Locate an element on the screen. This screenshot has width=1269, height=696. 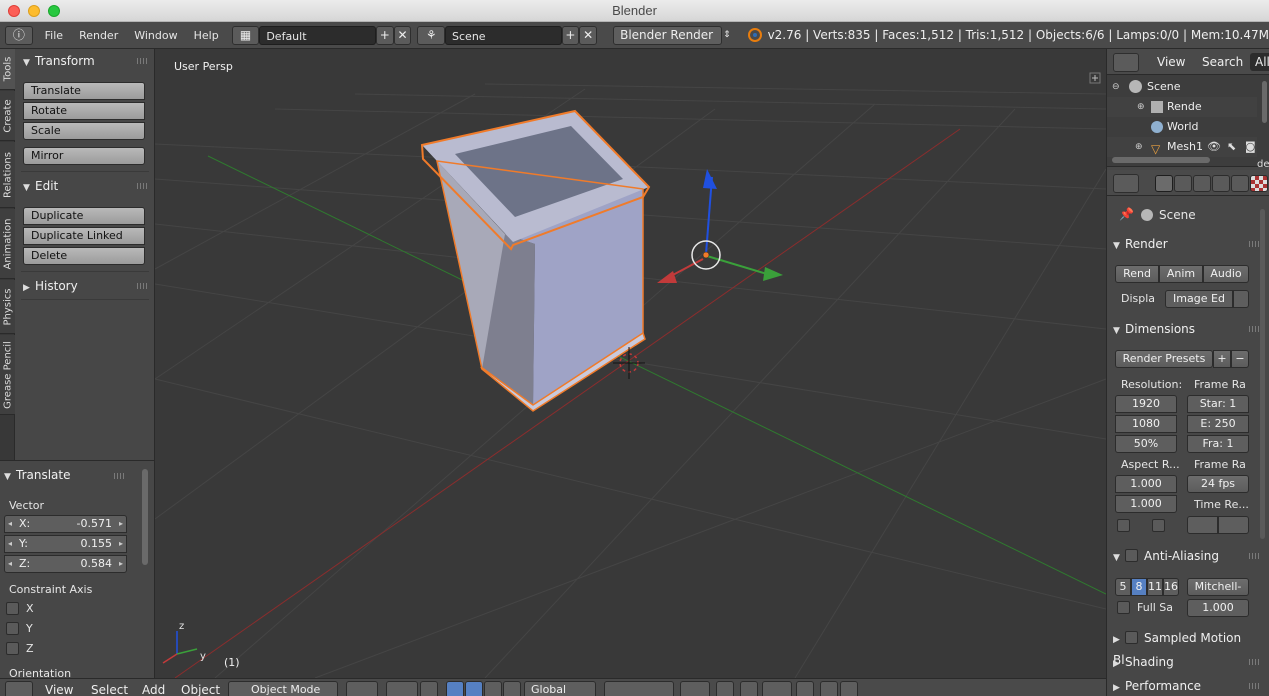
expand-icon: ⊕ is located at coordinates (1141, 107).